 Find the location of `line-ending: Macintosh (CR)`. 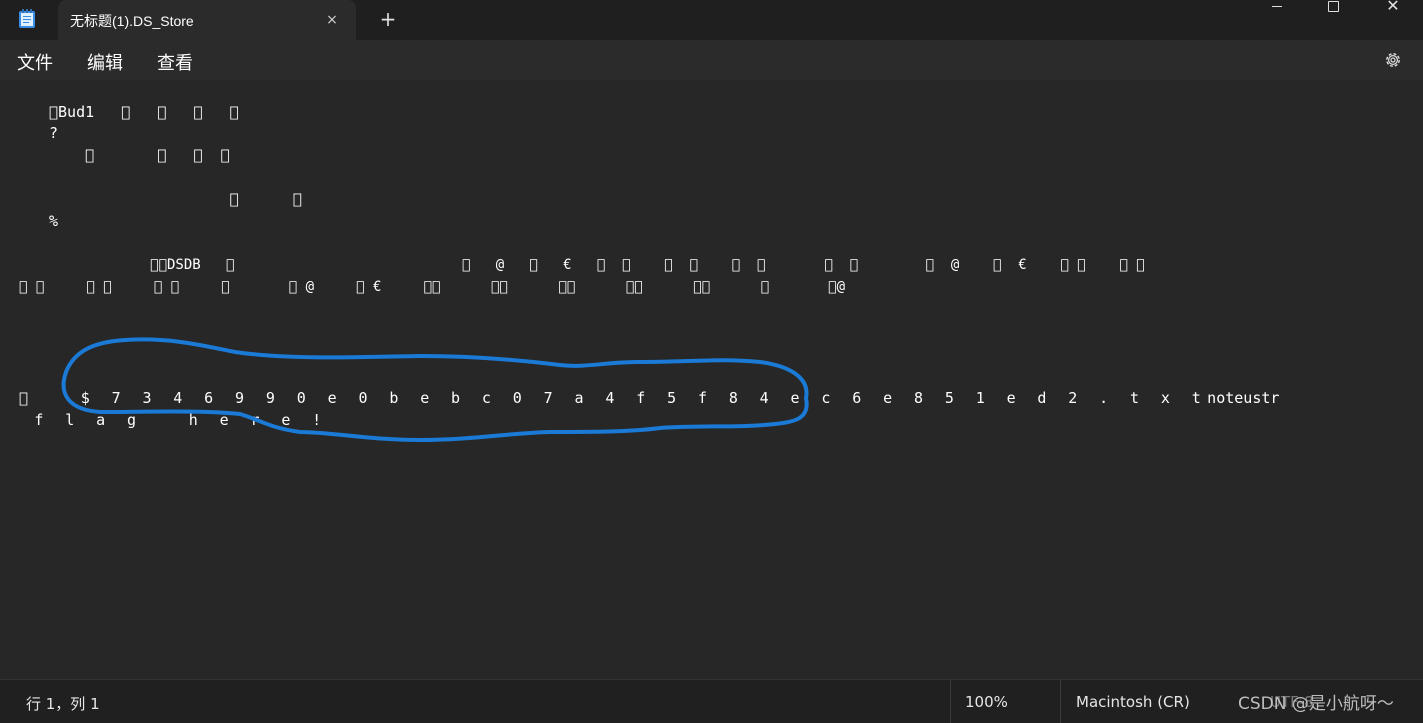

line-ending: Macintosh (CR) is located at coordinates (1133, 702).